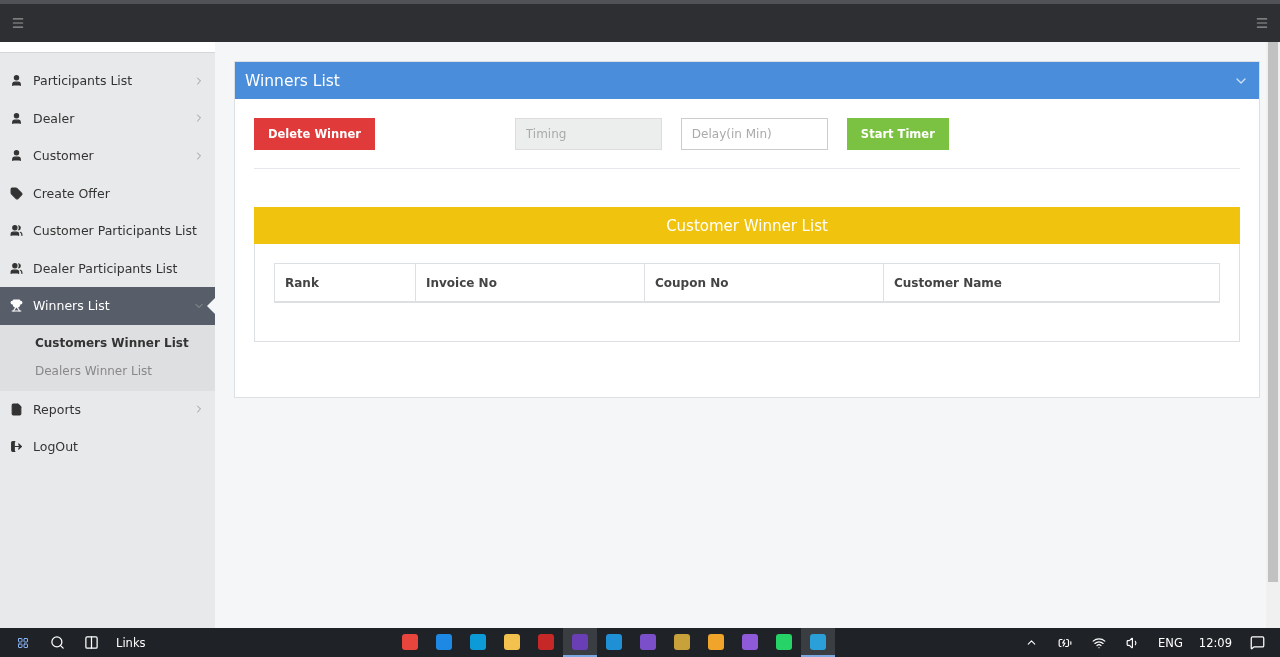  Describe the element at coordinates (1170, 642) in the screenshot. I see `language-indicator: ENG` at that location.